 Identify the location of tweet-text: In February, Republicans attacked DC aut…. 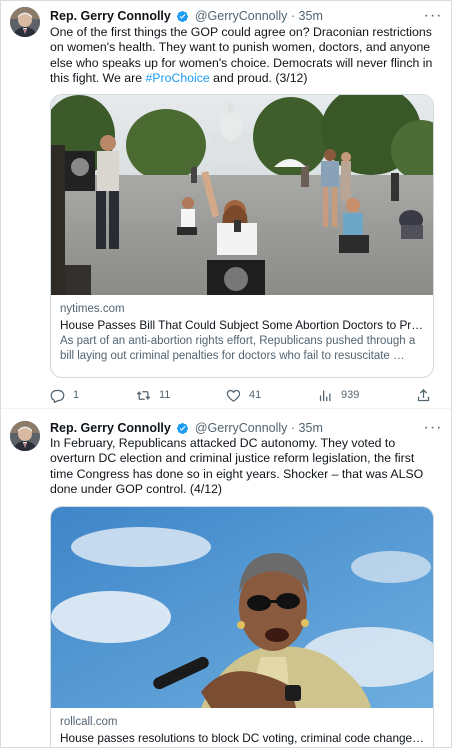
(237, 466).